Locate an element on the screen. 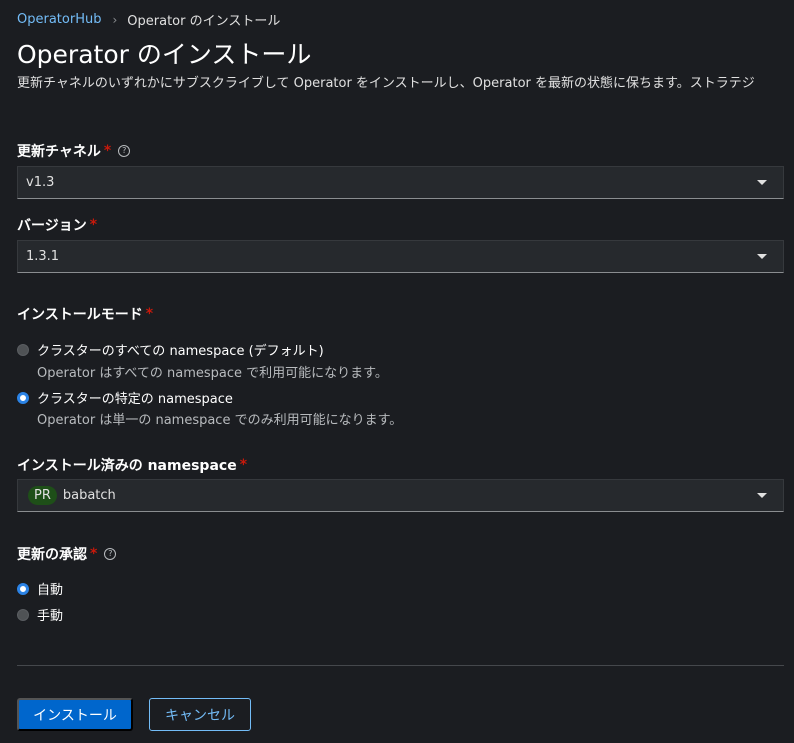 This screenshot has width=794, height=743. installed-namespace-select: PR babatch is located at coordinates (400, 495).